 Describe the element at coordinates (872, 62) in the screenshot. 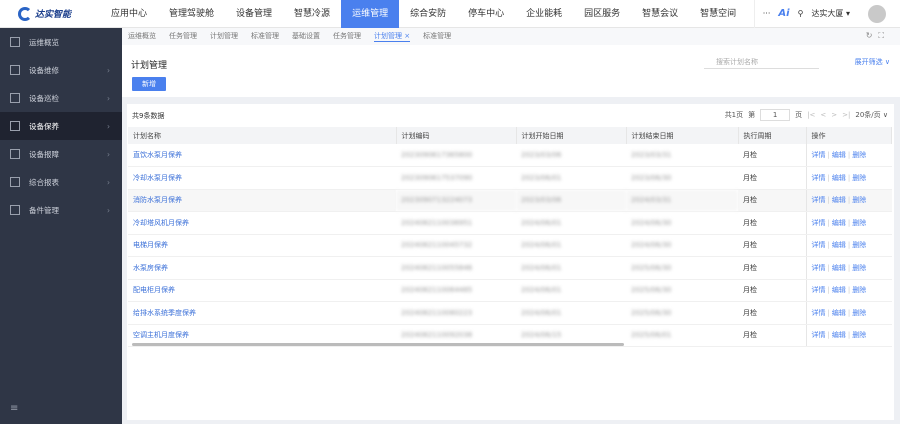

I see `expand-filter-button: 展开筛选 ∨` at that location.